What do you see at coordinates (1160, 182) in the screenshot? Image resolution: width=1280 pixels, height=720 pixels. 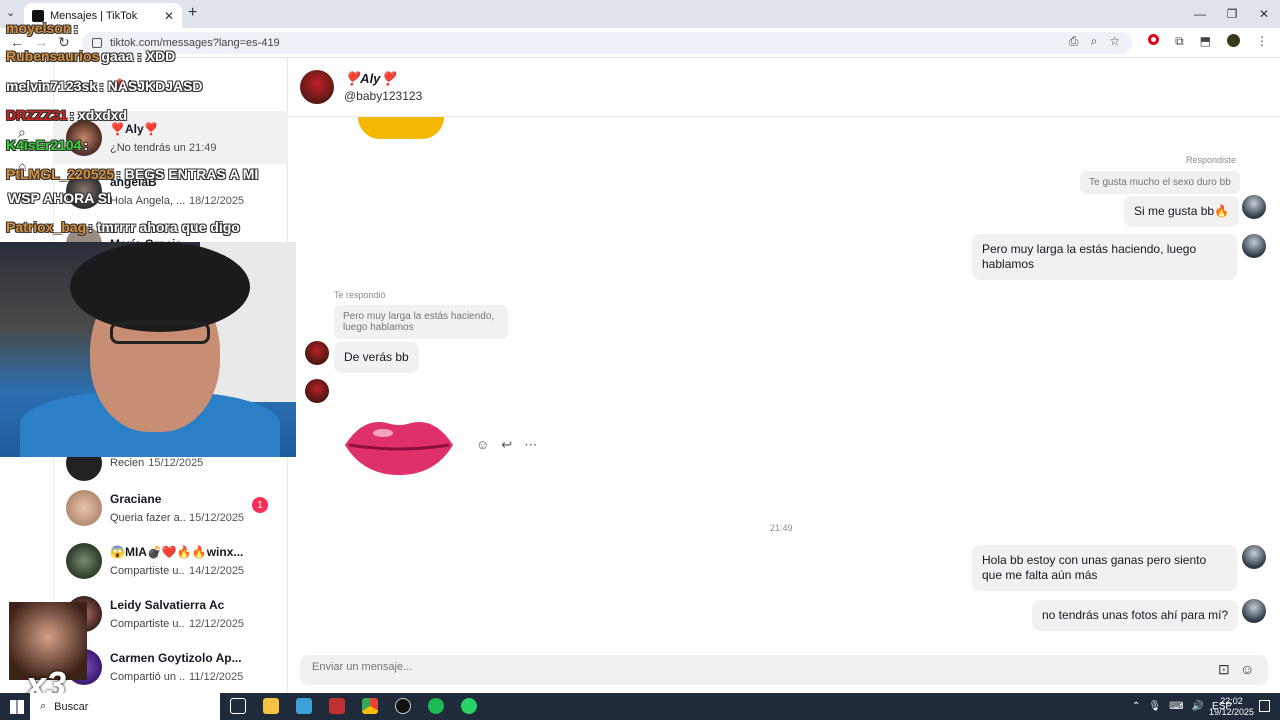 I see `reply-quote: Te gusta mucho el sexo duro bb` at bounding box center [1160, 182].